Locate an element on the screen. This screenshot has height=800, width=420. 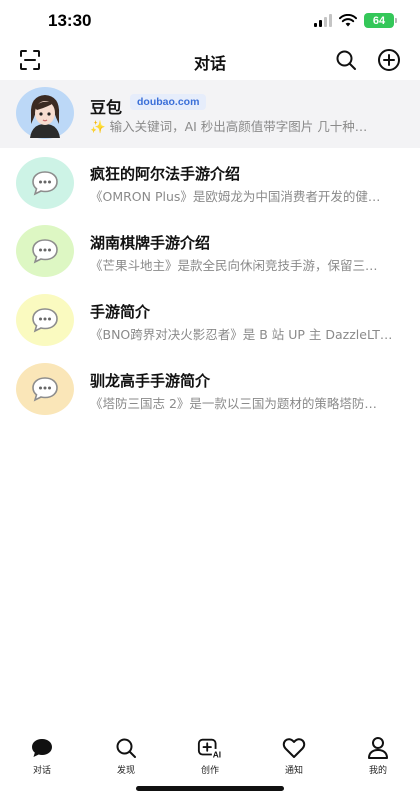
cellular-signal-icon is located at coordinates (323, 20).